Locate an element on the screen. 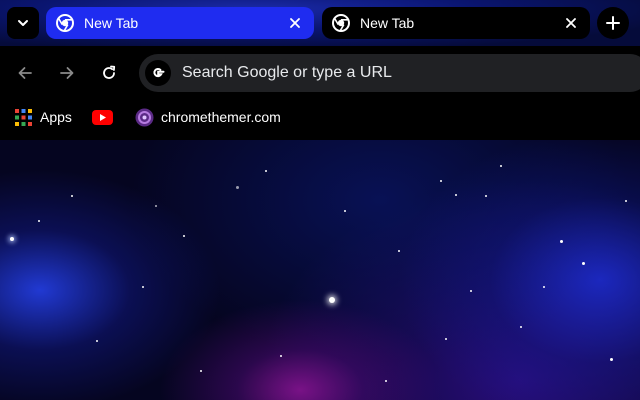 The width and height of the screenshot is (640, 400). arrow-left-icon is located at coordinates (25, 73).